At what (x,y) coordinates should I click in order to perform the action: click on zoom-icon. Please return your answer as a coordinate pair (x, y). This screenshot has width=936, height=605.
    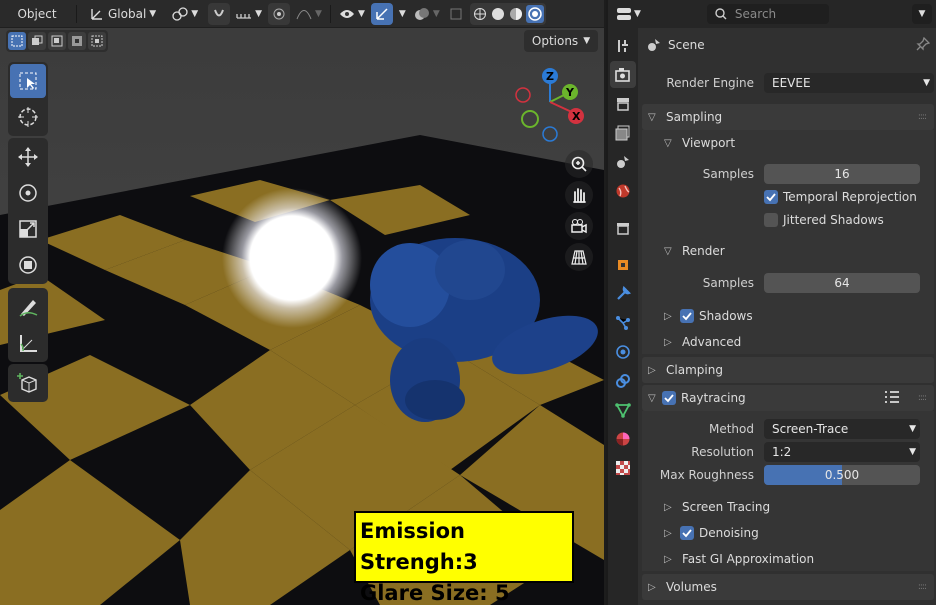
    Looking at the image, I should click on (579, 164).